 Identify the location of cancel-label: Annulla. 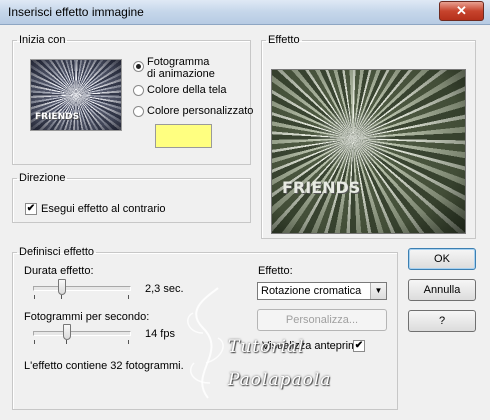
(442, 290).